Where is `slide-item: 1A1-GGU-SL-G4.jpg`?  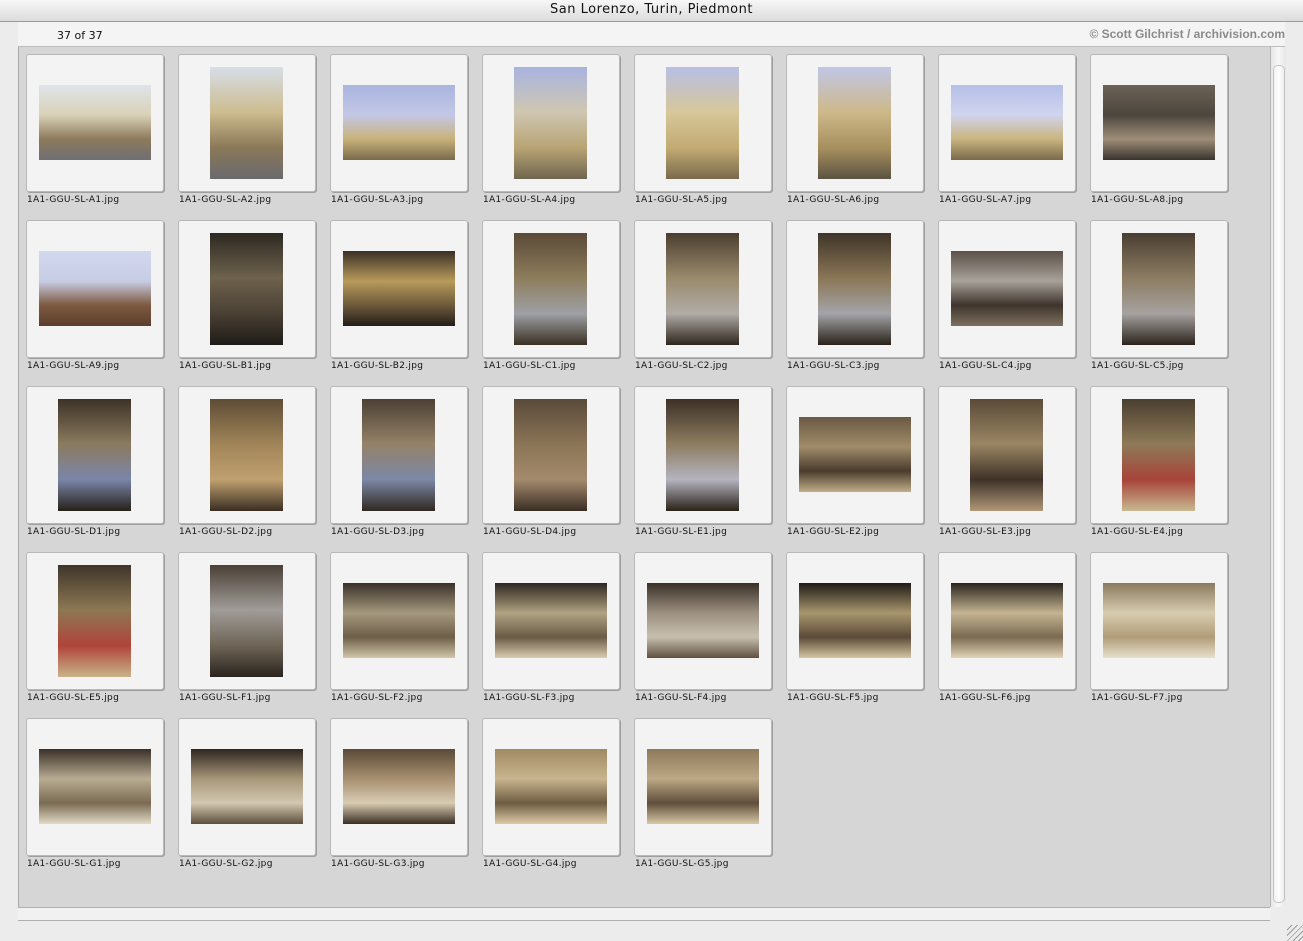
slide-item: 1A1-GGU-SL-G4.jpg is located at coordinates (547, 790).